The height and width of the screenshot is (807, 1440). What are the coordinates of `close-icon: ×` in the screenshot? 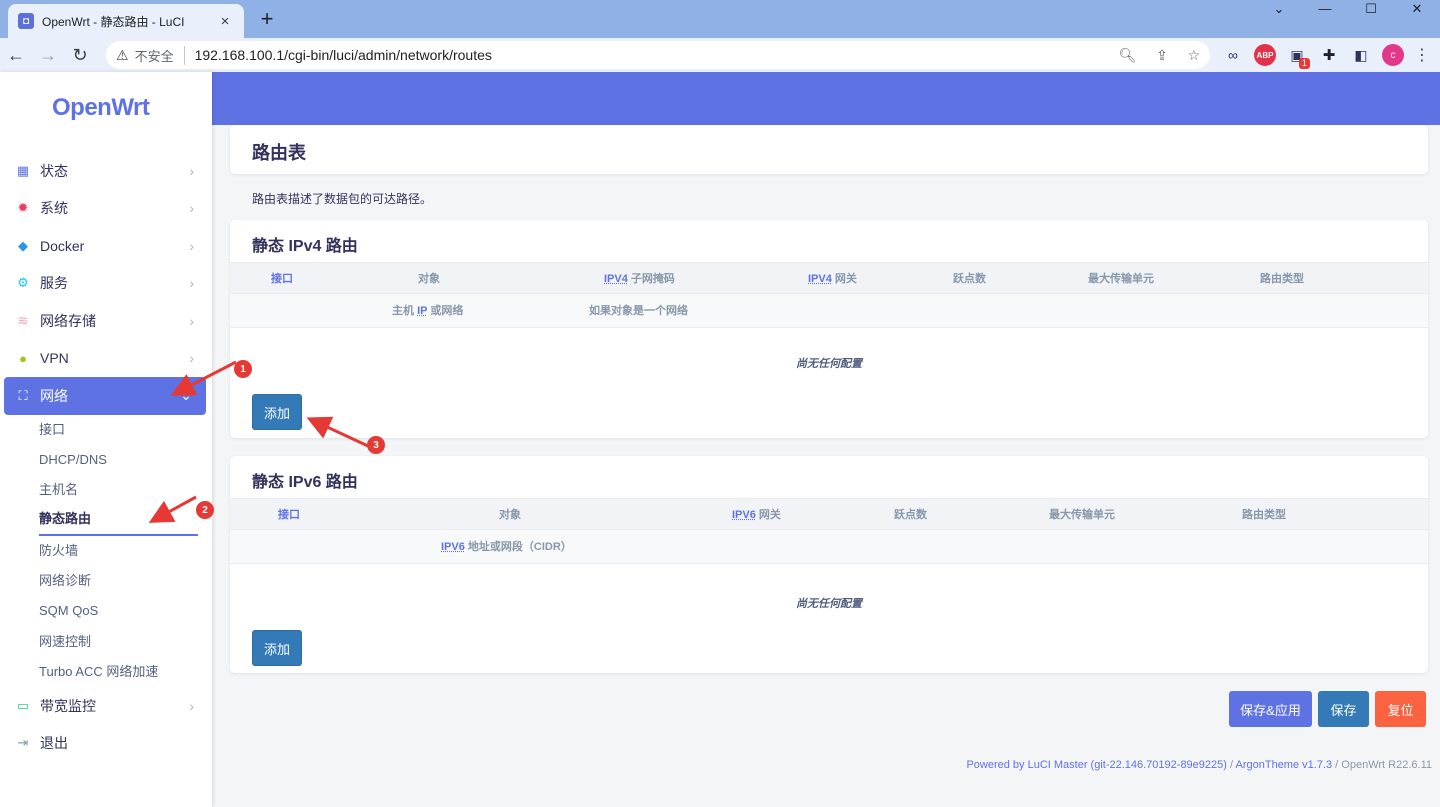 It's located at (225, 21).